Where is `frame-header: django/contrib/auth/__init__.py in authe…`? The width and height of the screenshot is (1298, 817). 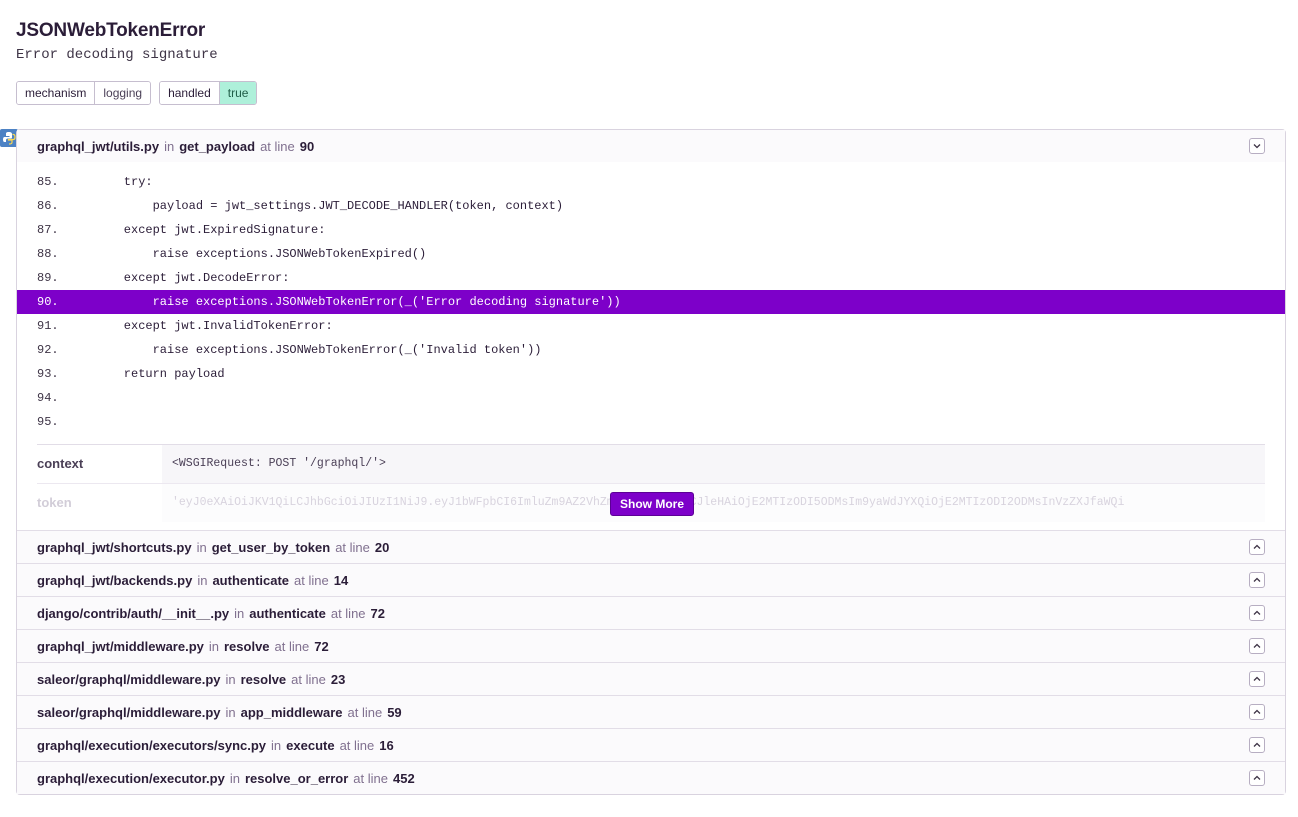 frame-header: django/contrib/auth/__init__.py in authe… is located at coordinates (651, 612).